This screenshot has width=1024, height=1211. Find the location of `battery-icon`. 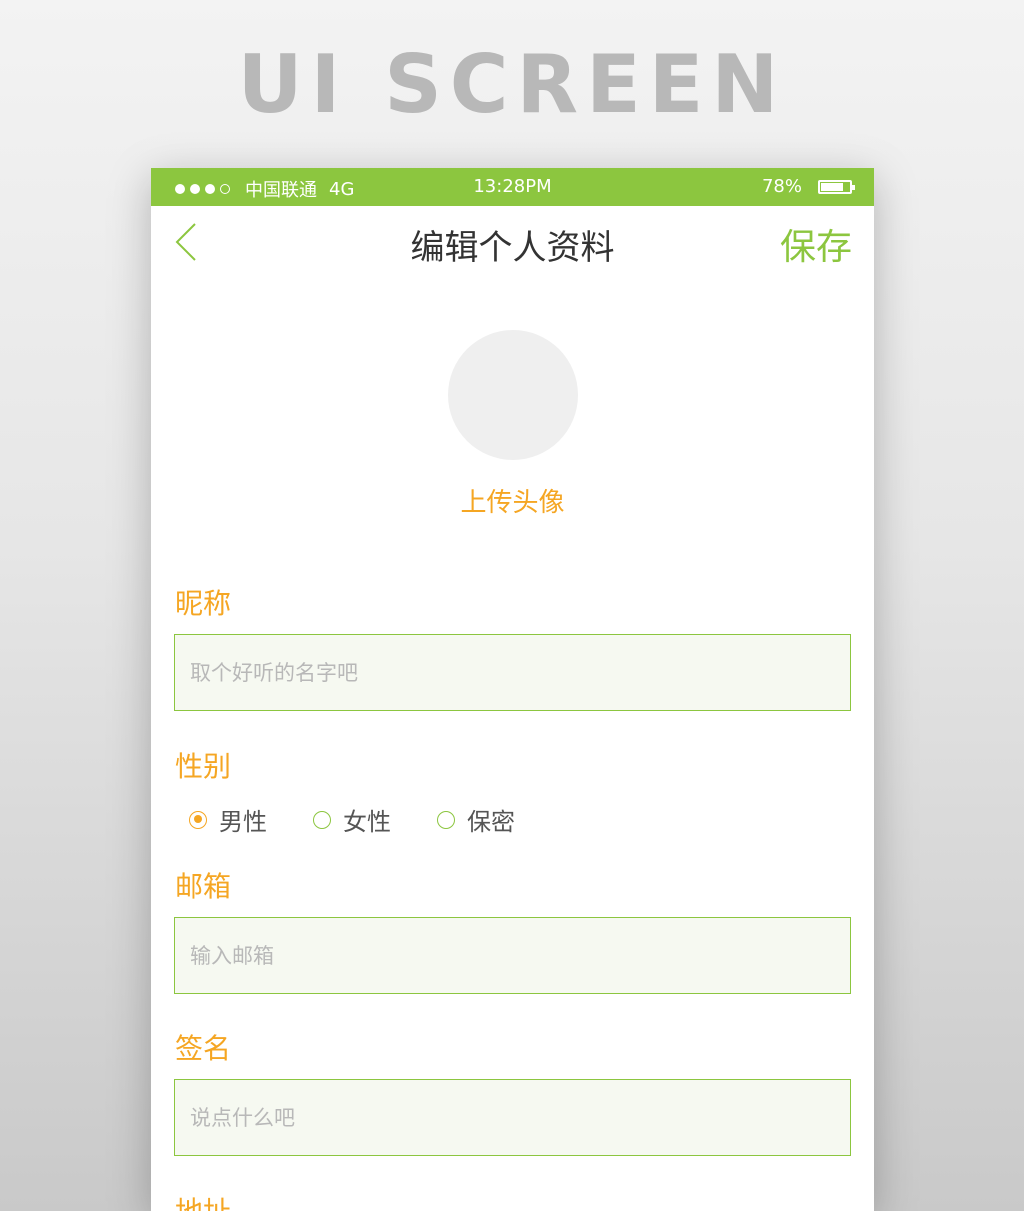

battery-icon is located at coordinates (836, 186).